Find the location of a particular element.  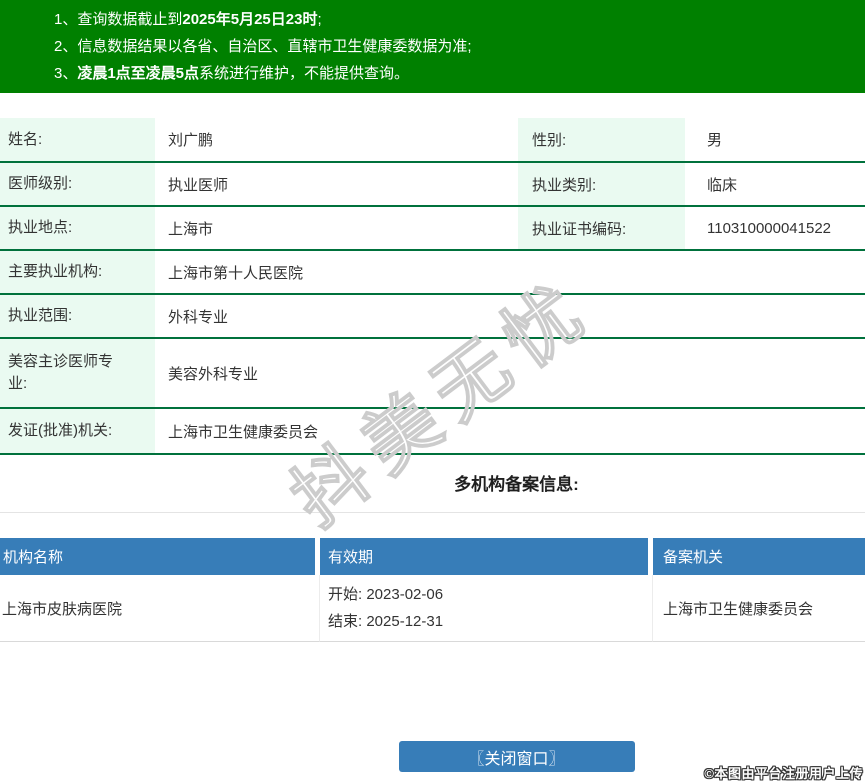

info-row-cosmetic-specialty: 美容主诊医师专业: 美容外科专业 is located at coordinates (432, 373).